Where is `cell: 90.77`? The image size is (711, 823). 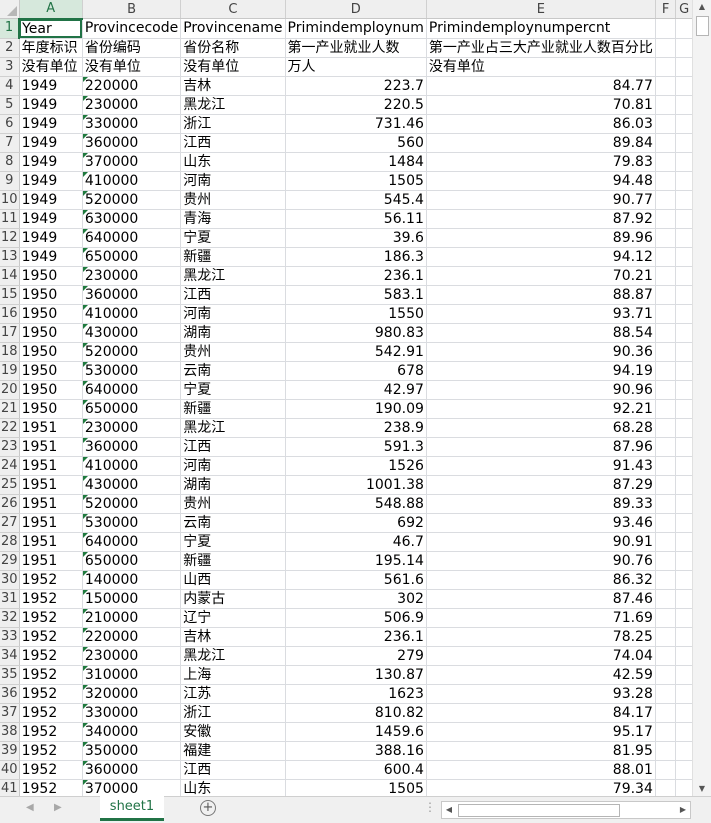
cell: 90.77 is located at coordinates (541, 200).